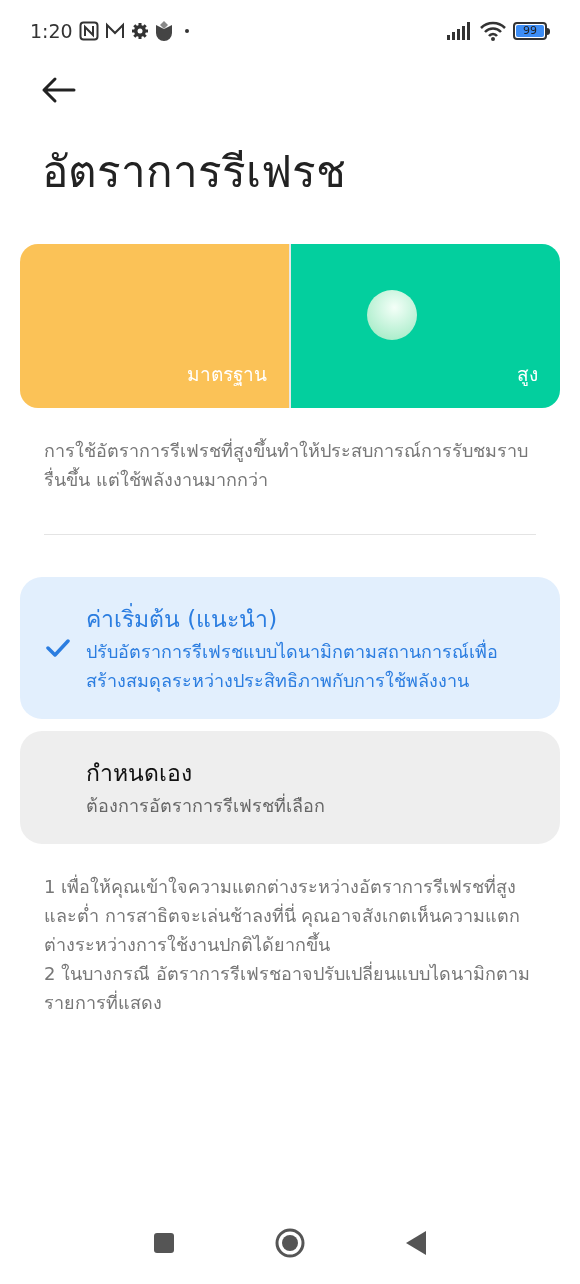 The width and height of the screenshot is (580, 1284). What do you see at coordinates (287, 987) in the screenshot?
I see `footnote-text: 2 ในบางกรณี อัตราการรีเฟรชอาจปรับเปลี่ยนแบบไดนามิกตามรายการที่แสดง` at bounding box center [287, 987].